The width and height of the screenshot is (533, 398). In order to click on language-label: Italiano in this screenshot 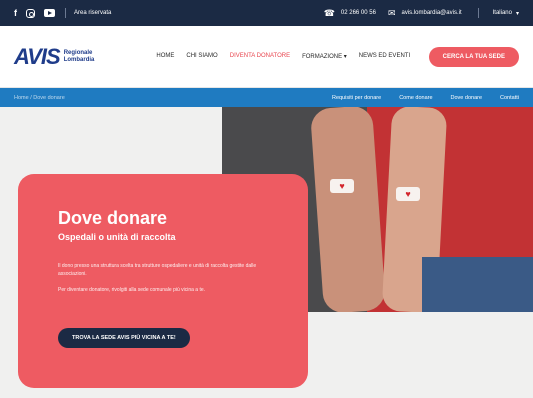, I will do `click(502, 13)`.